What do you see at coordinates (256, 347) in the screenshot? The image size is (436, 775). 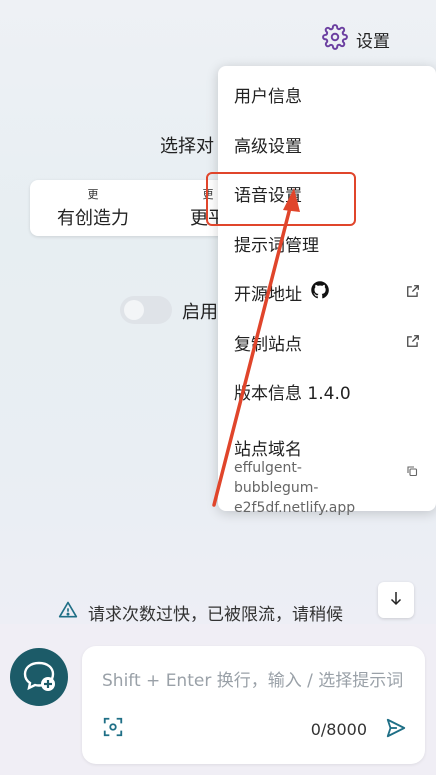 I see `annotation-arrow` at bounding box center [256, 347].